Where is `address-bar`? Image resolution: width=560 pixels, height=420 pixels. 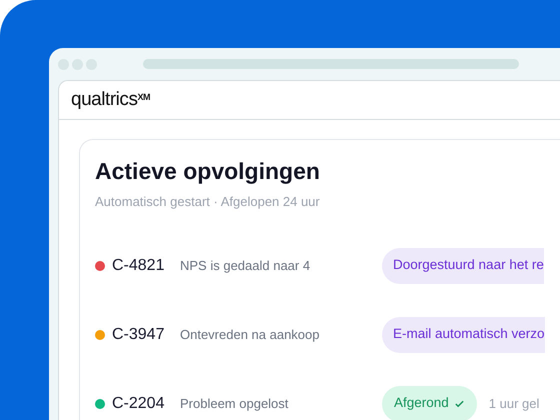
address-bar is located at coordinates (331, 64).